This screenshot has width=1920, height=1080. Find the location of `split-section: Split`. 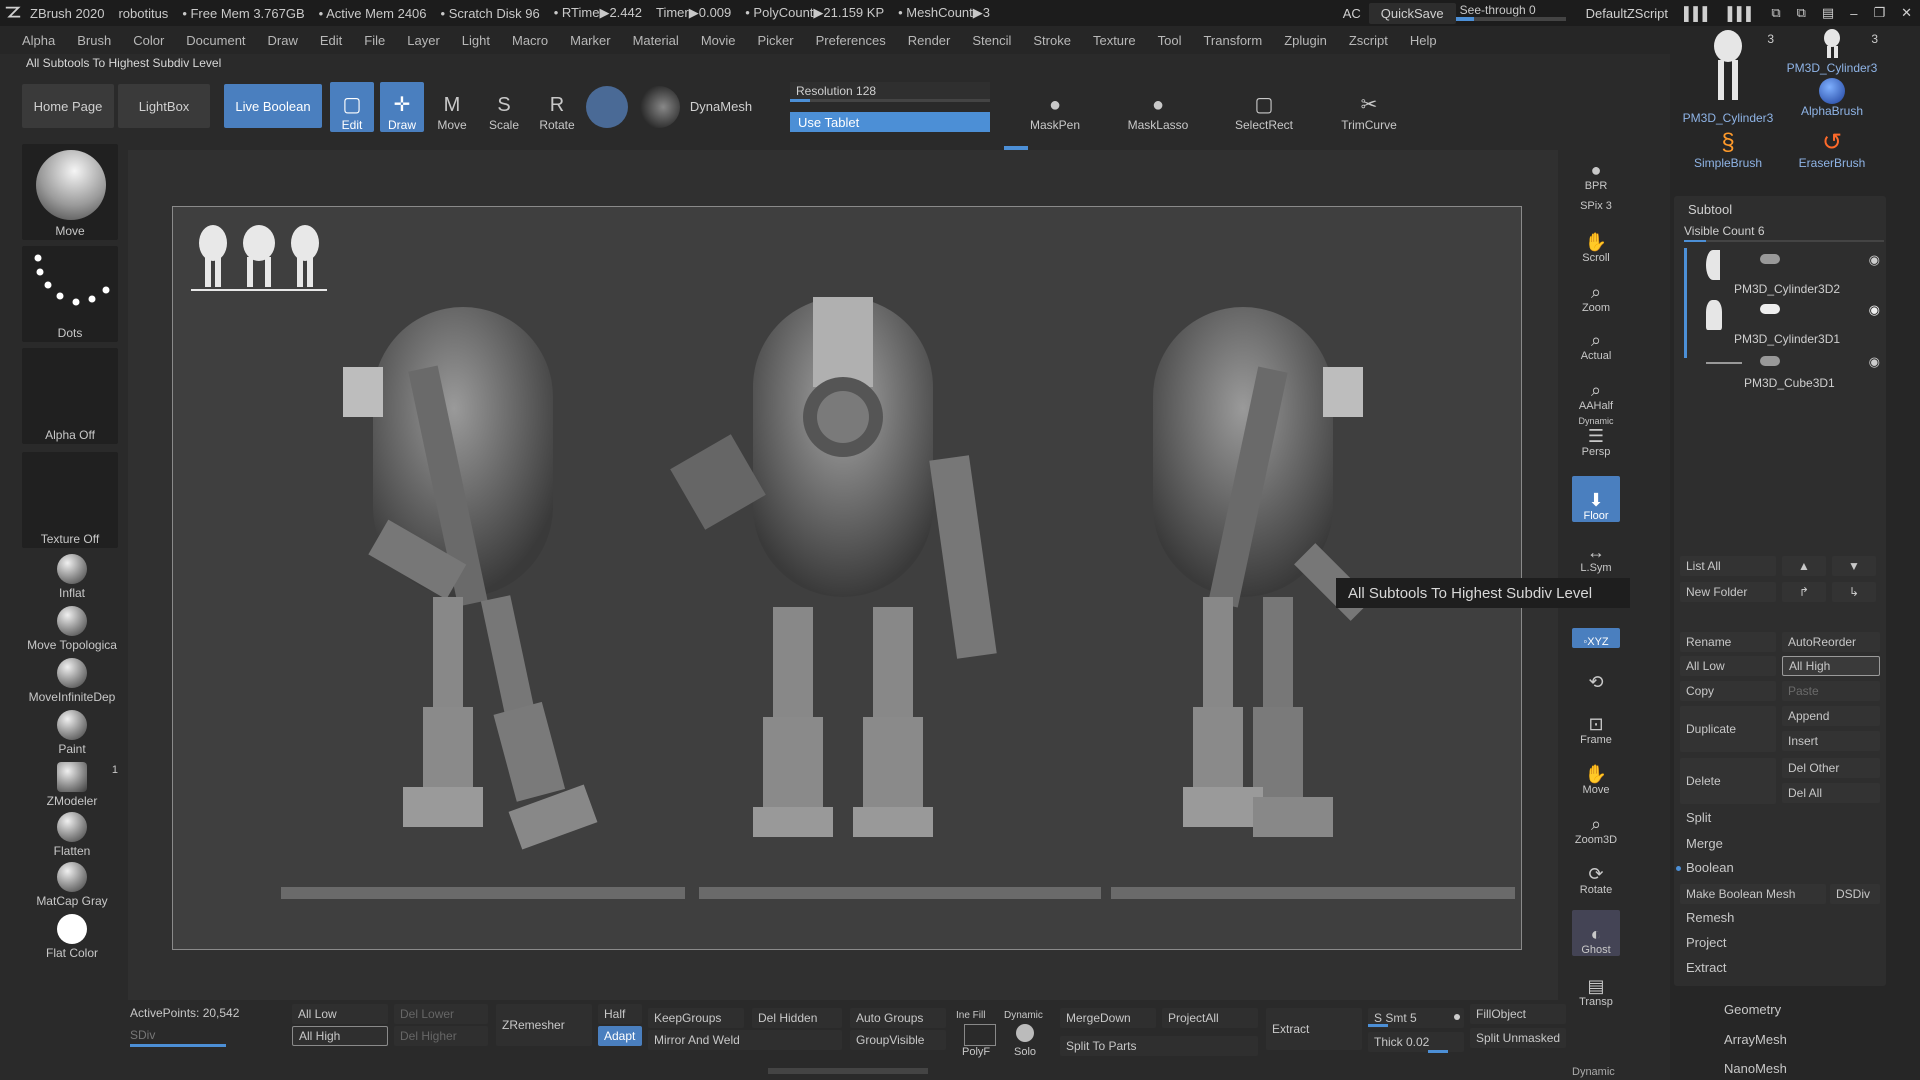

split-section: Split is located at coordinates (1698, 817).